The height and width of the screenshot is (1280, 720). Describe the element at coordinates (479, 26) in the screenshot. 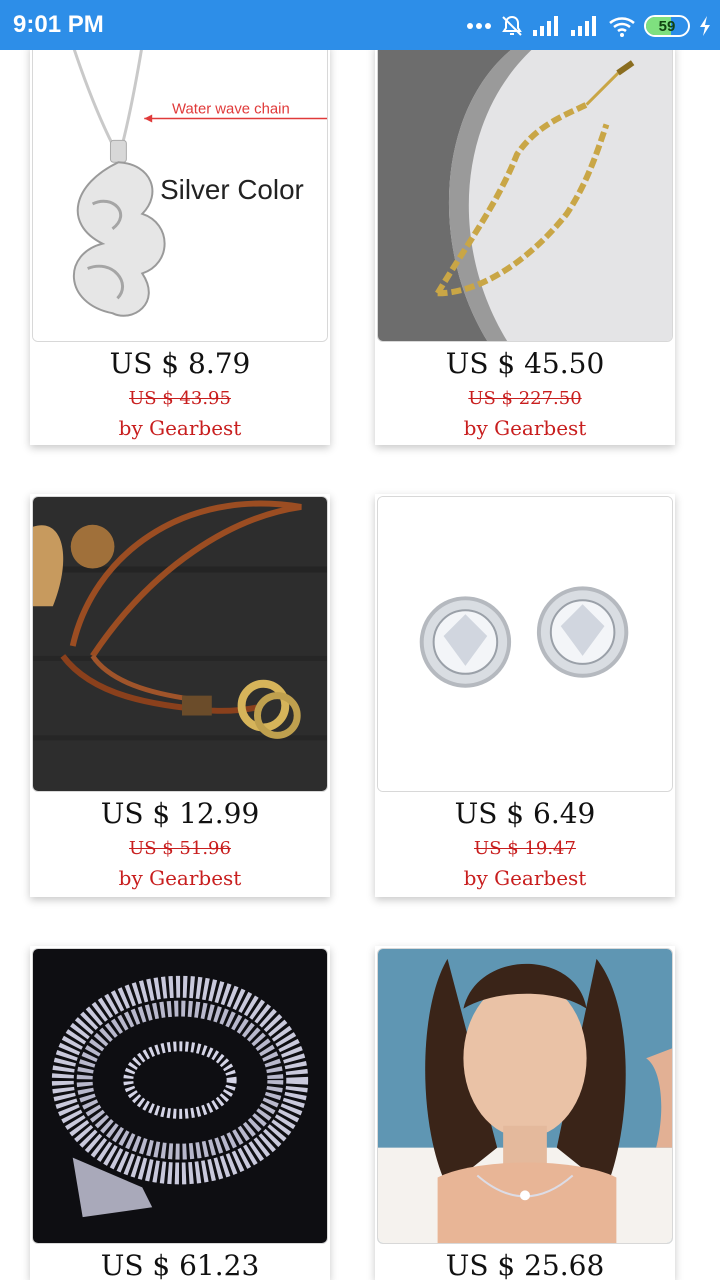

I see `more-dots-icon` at that location.